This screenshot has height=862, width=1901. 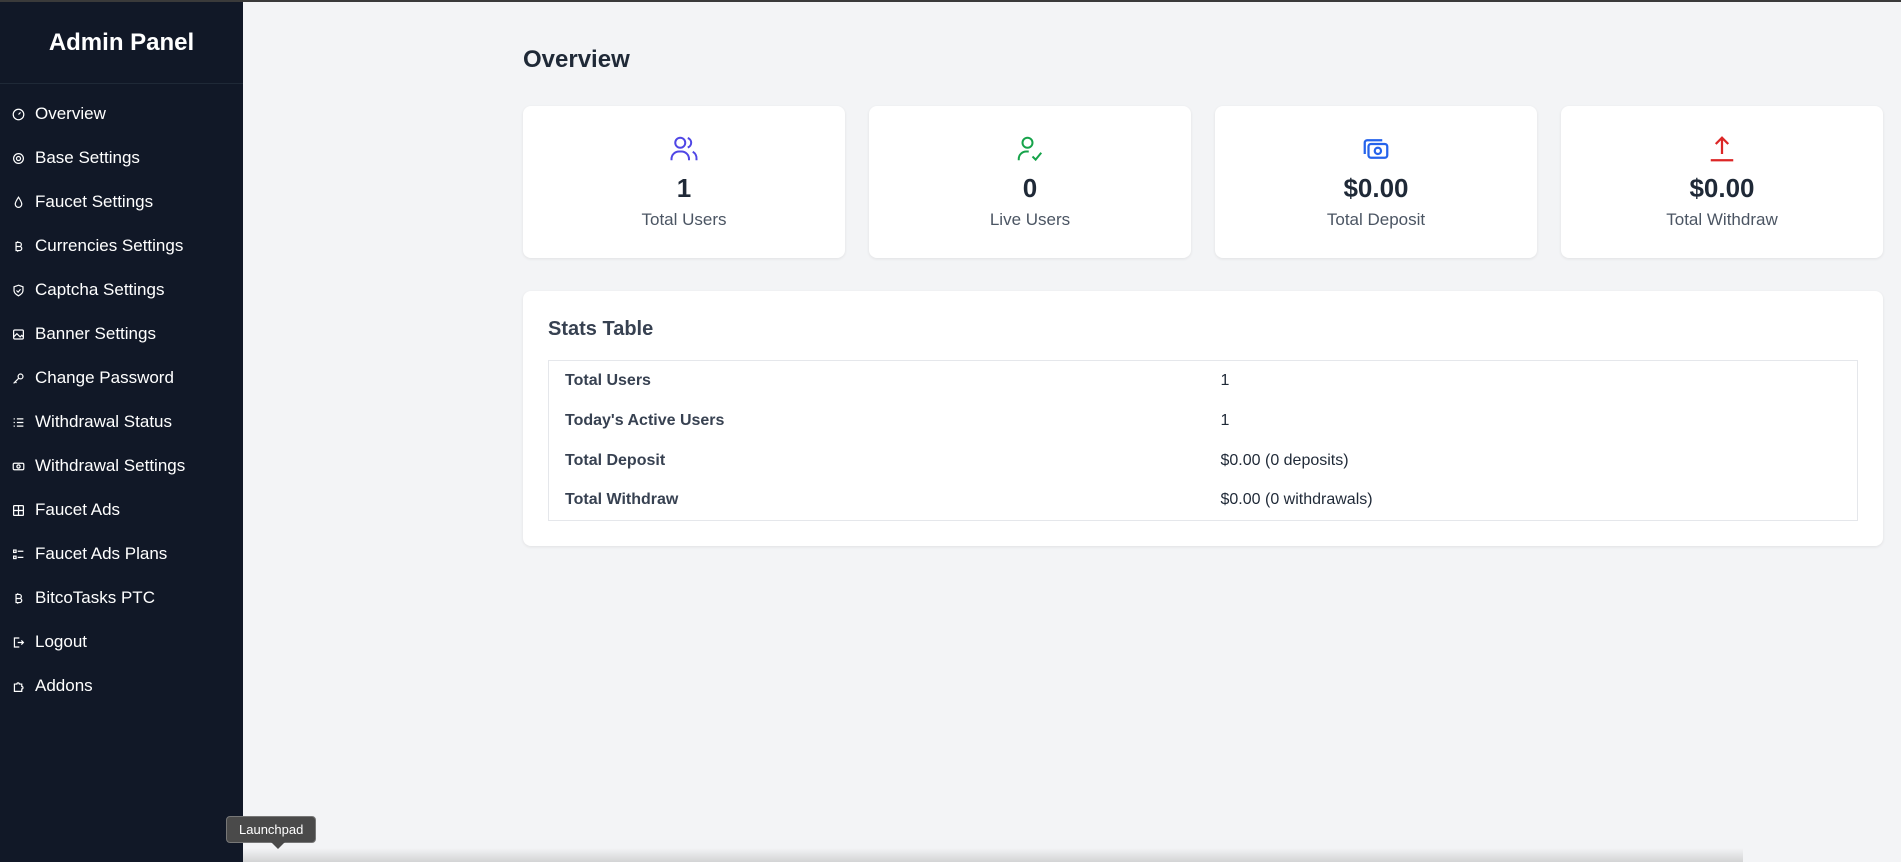 I want to click on sidebar-item-captcha-settings: Captcha Settings, so click(x=121, y=290).